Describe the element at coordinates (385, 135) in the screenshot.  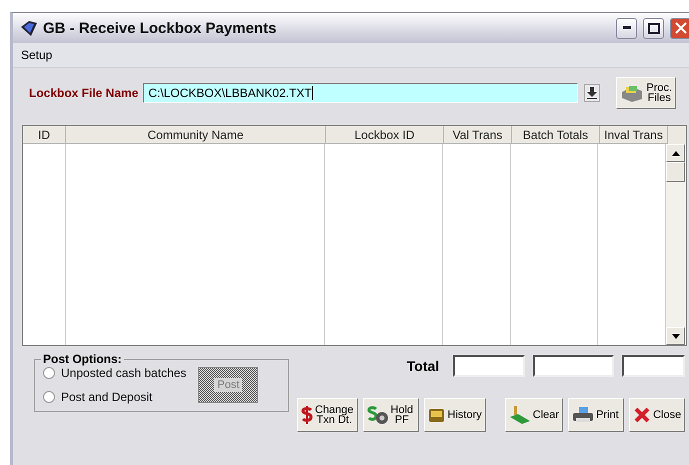
I see `column-header: Lockbox ID` at that location.